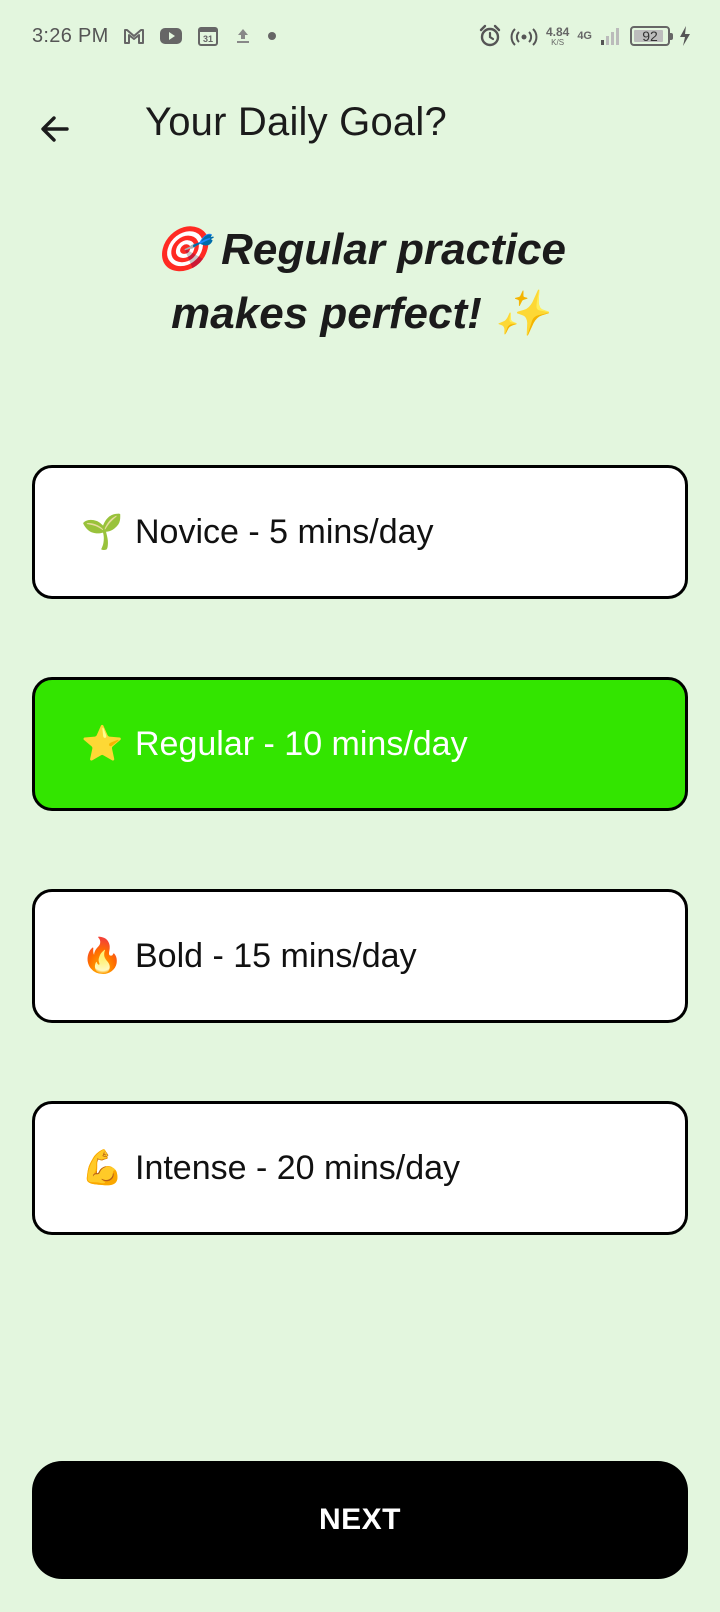 The height and width of the screenshot is (1612, 720). Describe the element at coordinates (521, 313) in the screenshot. I see `sparkles-icon: ✨` at that location.